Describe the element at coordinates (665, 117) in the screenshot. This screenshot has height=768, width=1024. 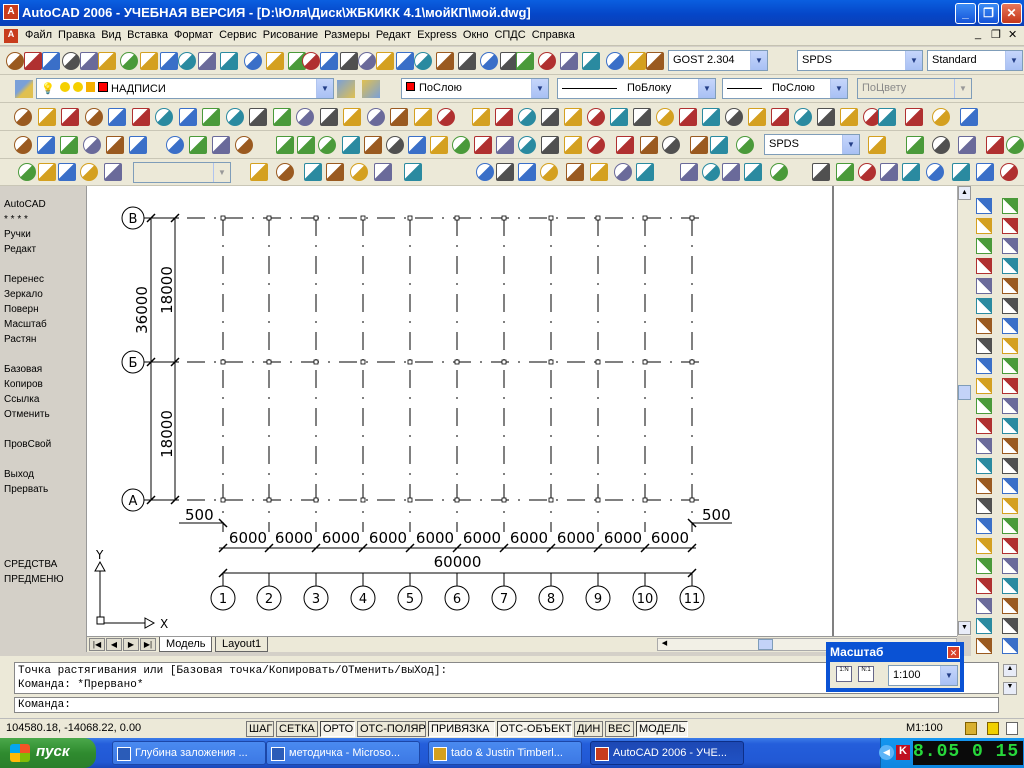
I see `draw-tool-27-icon` at that location.